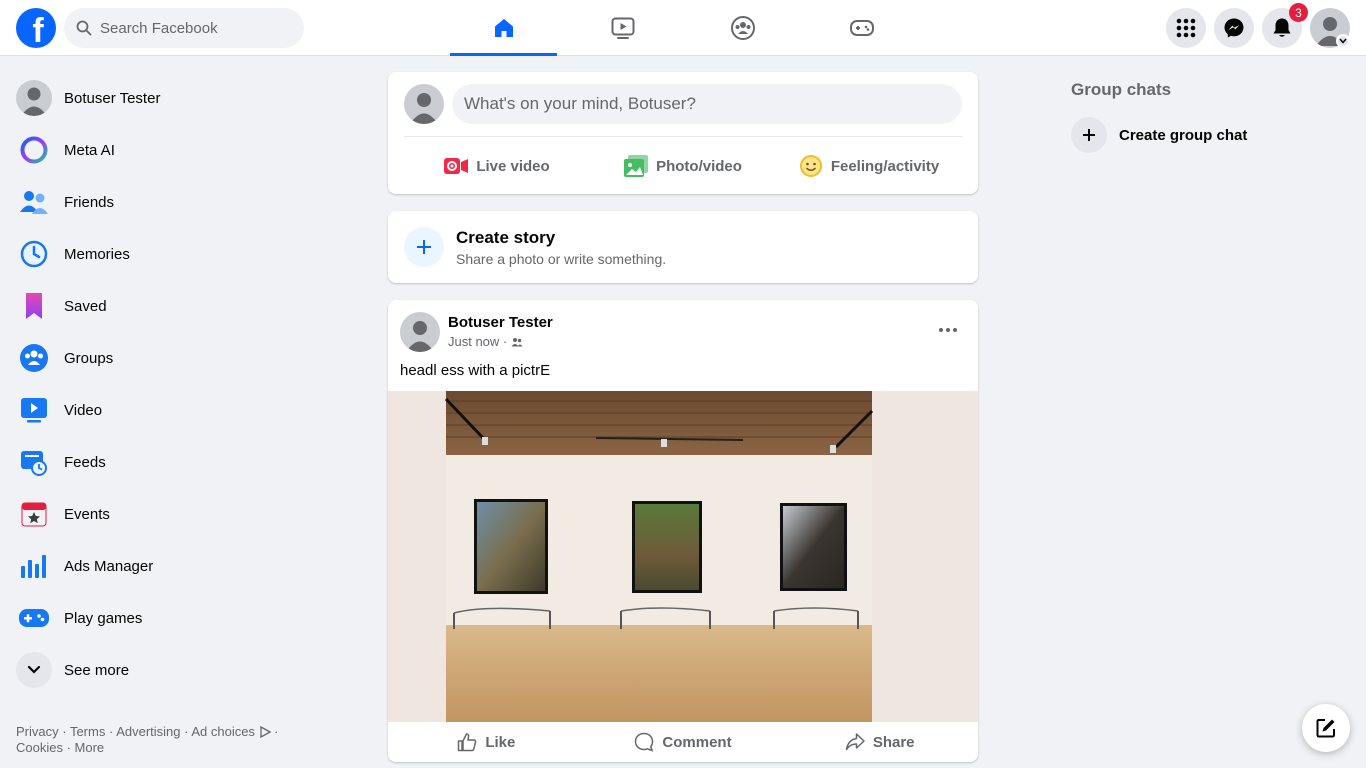  Describe the element at coordinates (180, 566) in the screenshot. I see `sidebar-item-ads-manager: Ads Manager` at that location.